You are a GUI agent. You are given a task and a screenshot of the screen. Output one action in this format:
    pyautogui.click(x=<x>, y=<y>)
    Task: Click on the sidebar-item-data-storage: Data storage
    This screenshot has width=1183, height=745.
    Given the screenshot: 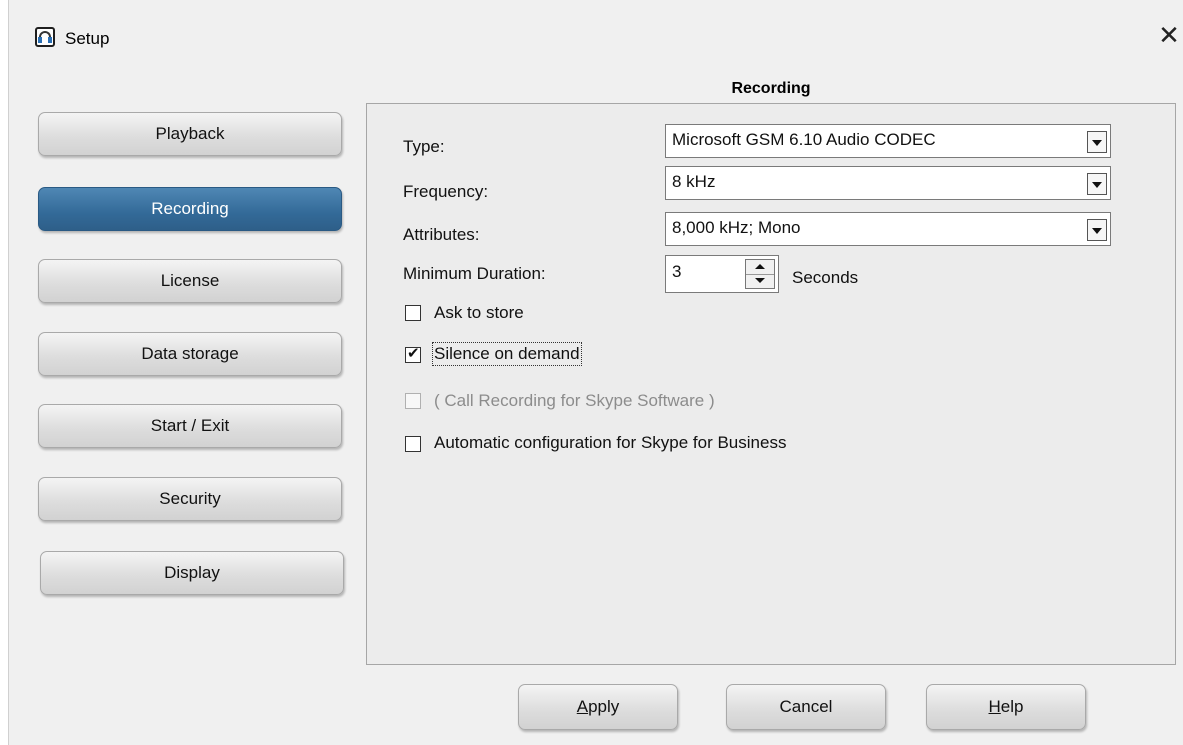 What is the action you would take?
    pyautogui.click(x=190, y=354)
    